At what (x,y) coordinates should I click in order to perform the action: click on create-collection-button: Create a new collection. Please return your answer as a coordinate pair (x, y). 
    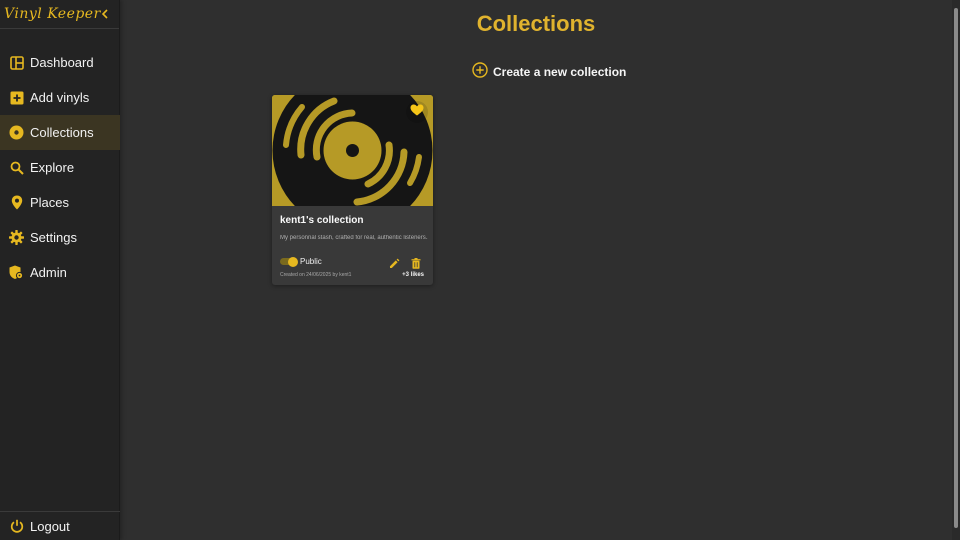
    Looking at the image, I should click on (549, 71).